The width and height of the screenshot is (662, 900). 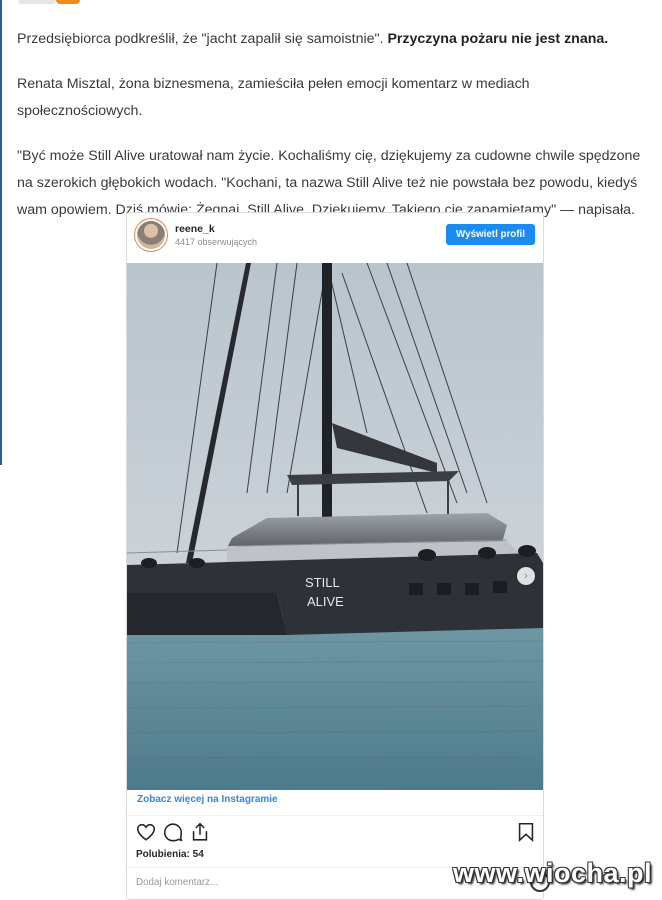 What do you see at coordinates (498, 39) in the screenshot?
I see `paragraph-1-bold: Przyczyna pożaru nie jest znana.` at bounding box center [498, 39].